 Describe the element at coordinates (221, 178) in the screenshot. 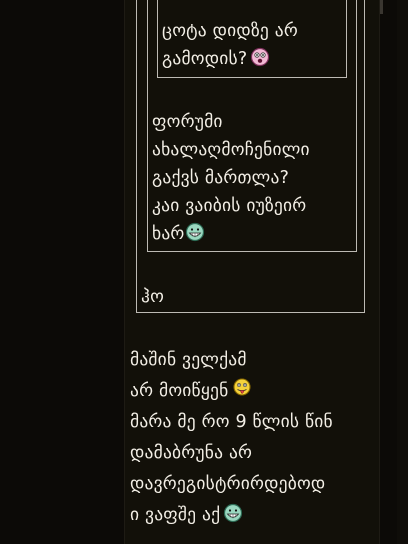

I see `middle-quote-line-3: გაქვს მართლა?` at that location.